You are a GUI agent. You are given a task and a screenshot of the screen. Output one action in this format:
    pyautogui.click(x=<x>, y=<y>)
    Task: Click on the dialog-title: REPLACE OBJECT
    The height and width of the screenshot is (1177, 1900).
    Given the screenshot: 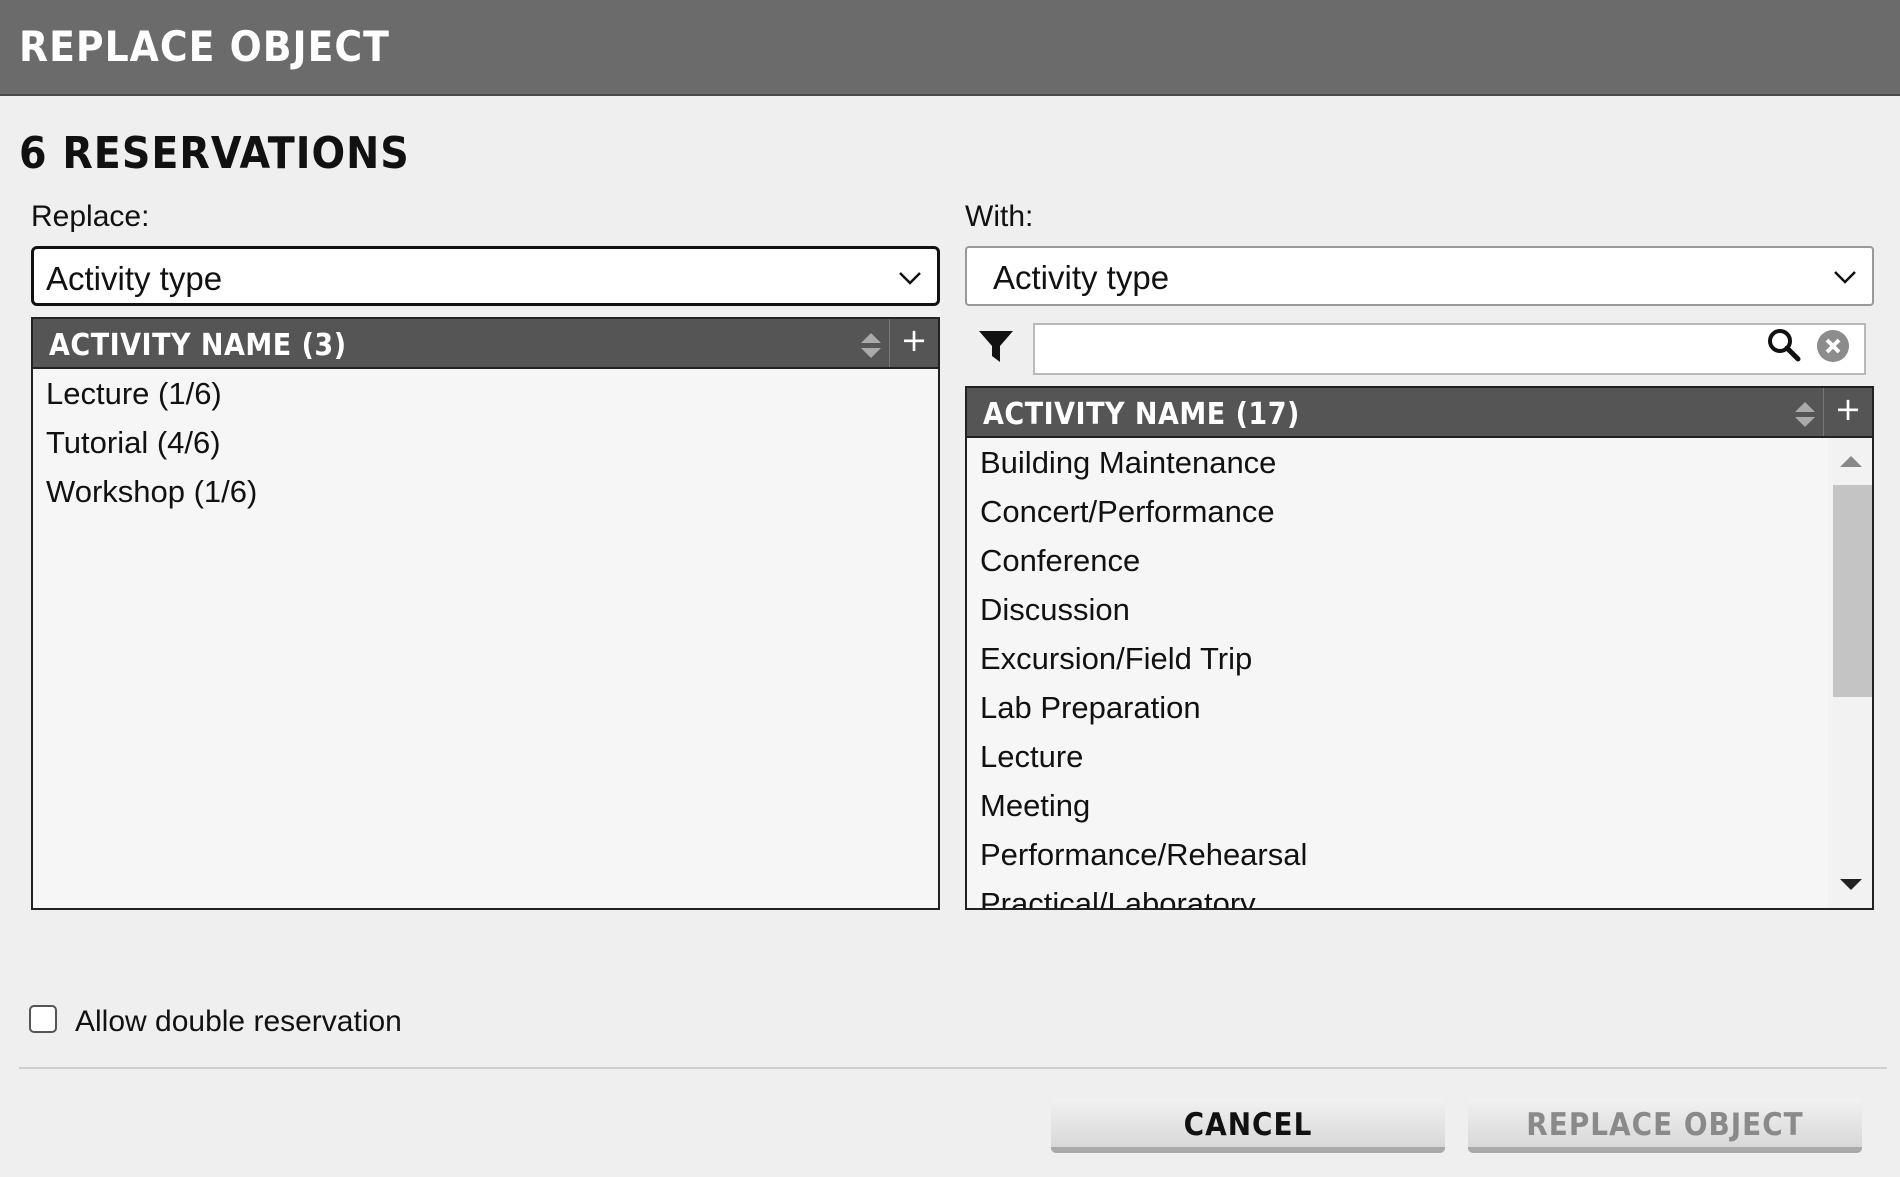 What is the action you would take?
    pyautogui.click(x=204, y=46)
    